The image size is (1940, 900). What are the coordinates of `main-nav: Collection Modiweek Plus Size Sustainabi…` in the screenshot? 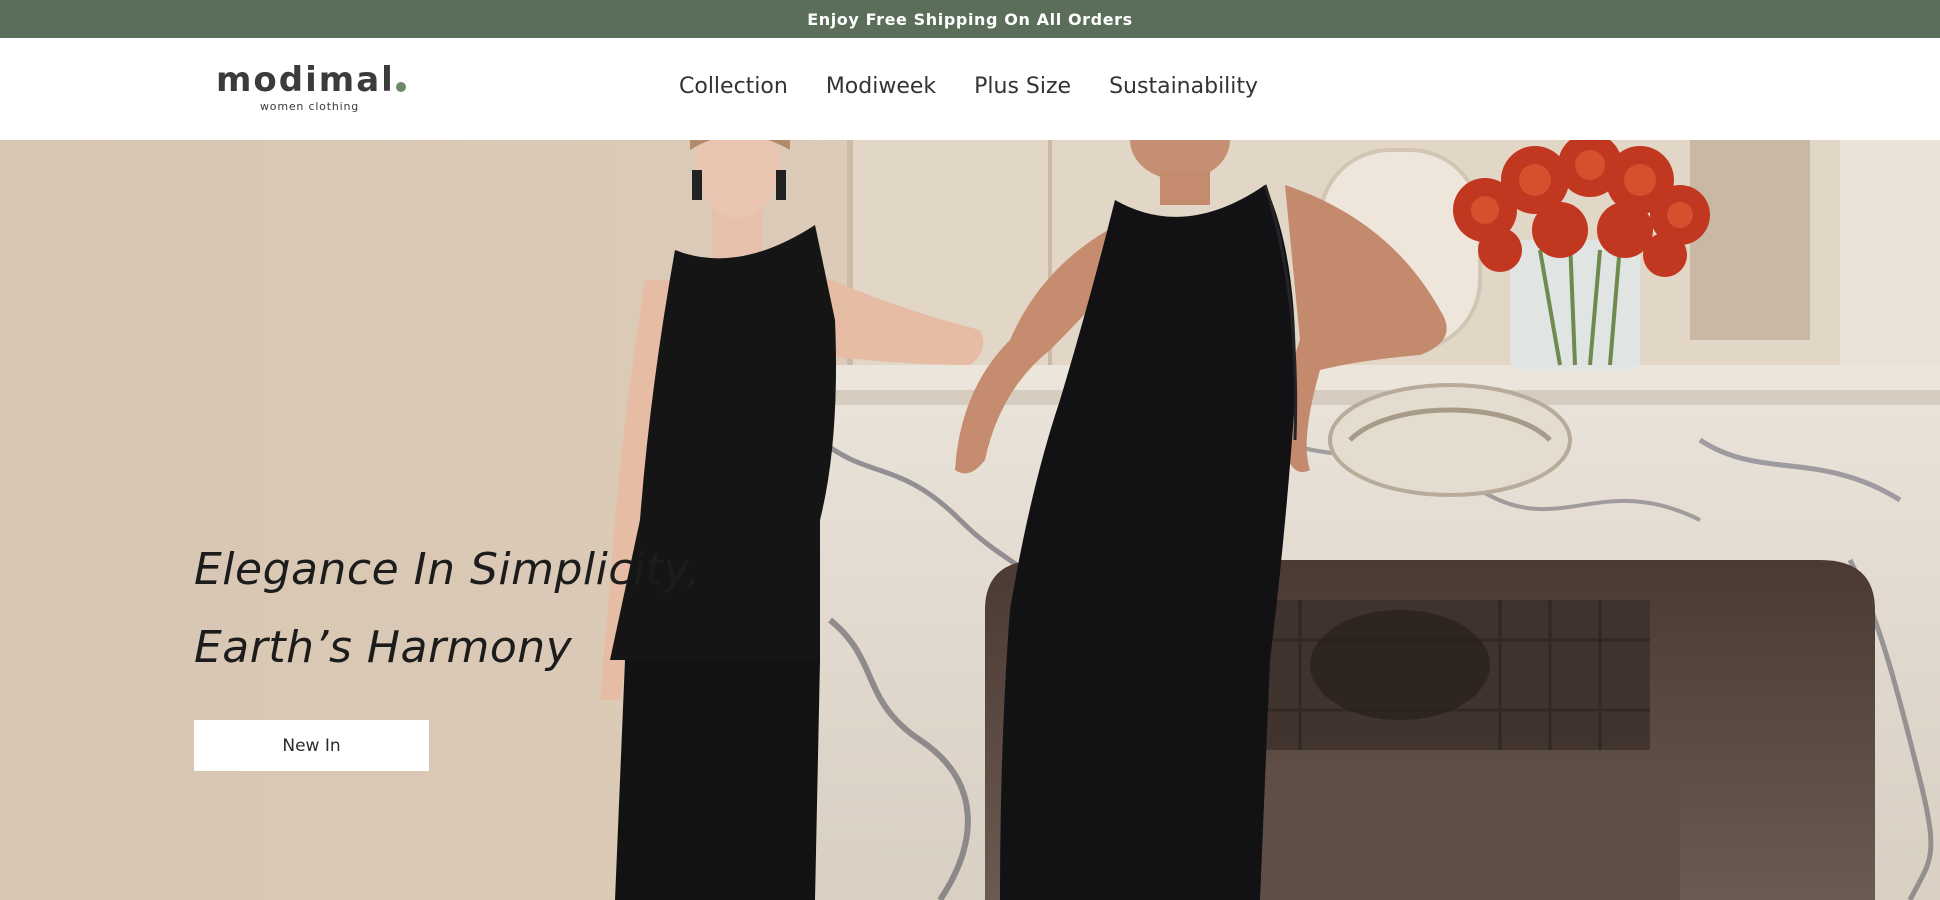 It's located at (968, 87).